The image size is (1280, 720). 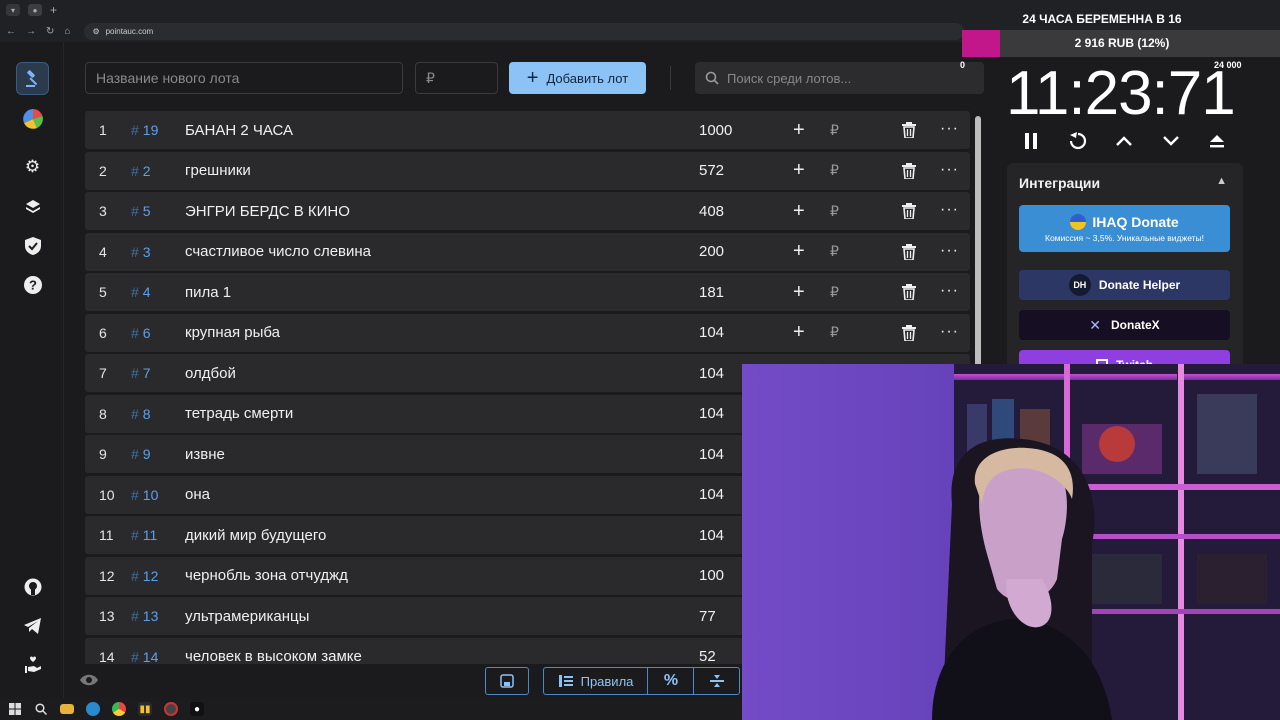 I want to click on back-icon: ←, so click(x=11, y=31).